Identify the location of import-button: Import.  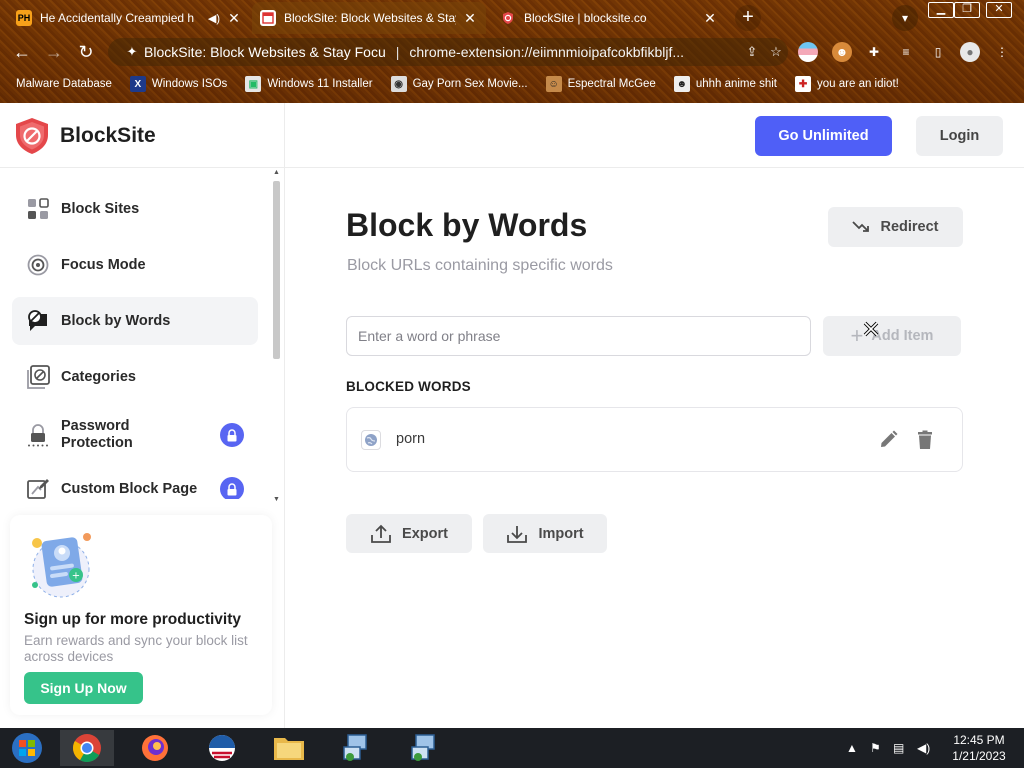
(545, 533).